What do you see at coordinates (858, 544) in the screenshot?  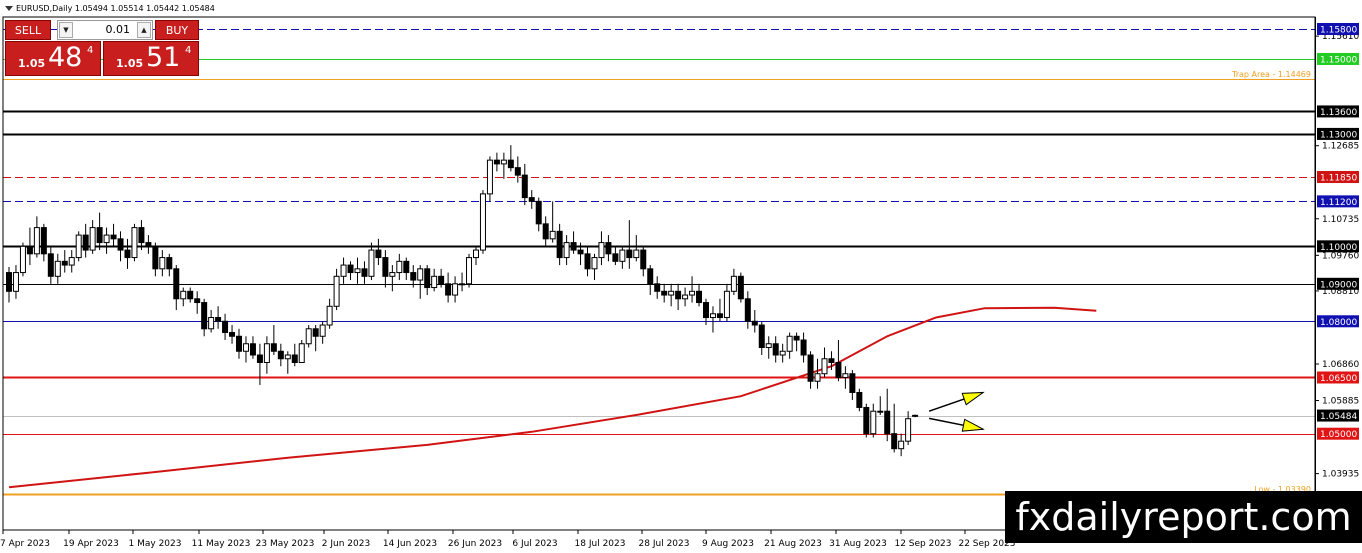 I see `x-tick-label: 31 Aug 2023` at bounding box center [858, 544].